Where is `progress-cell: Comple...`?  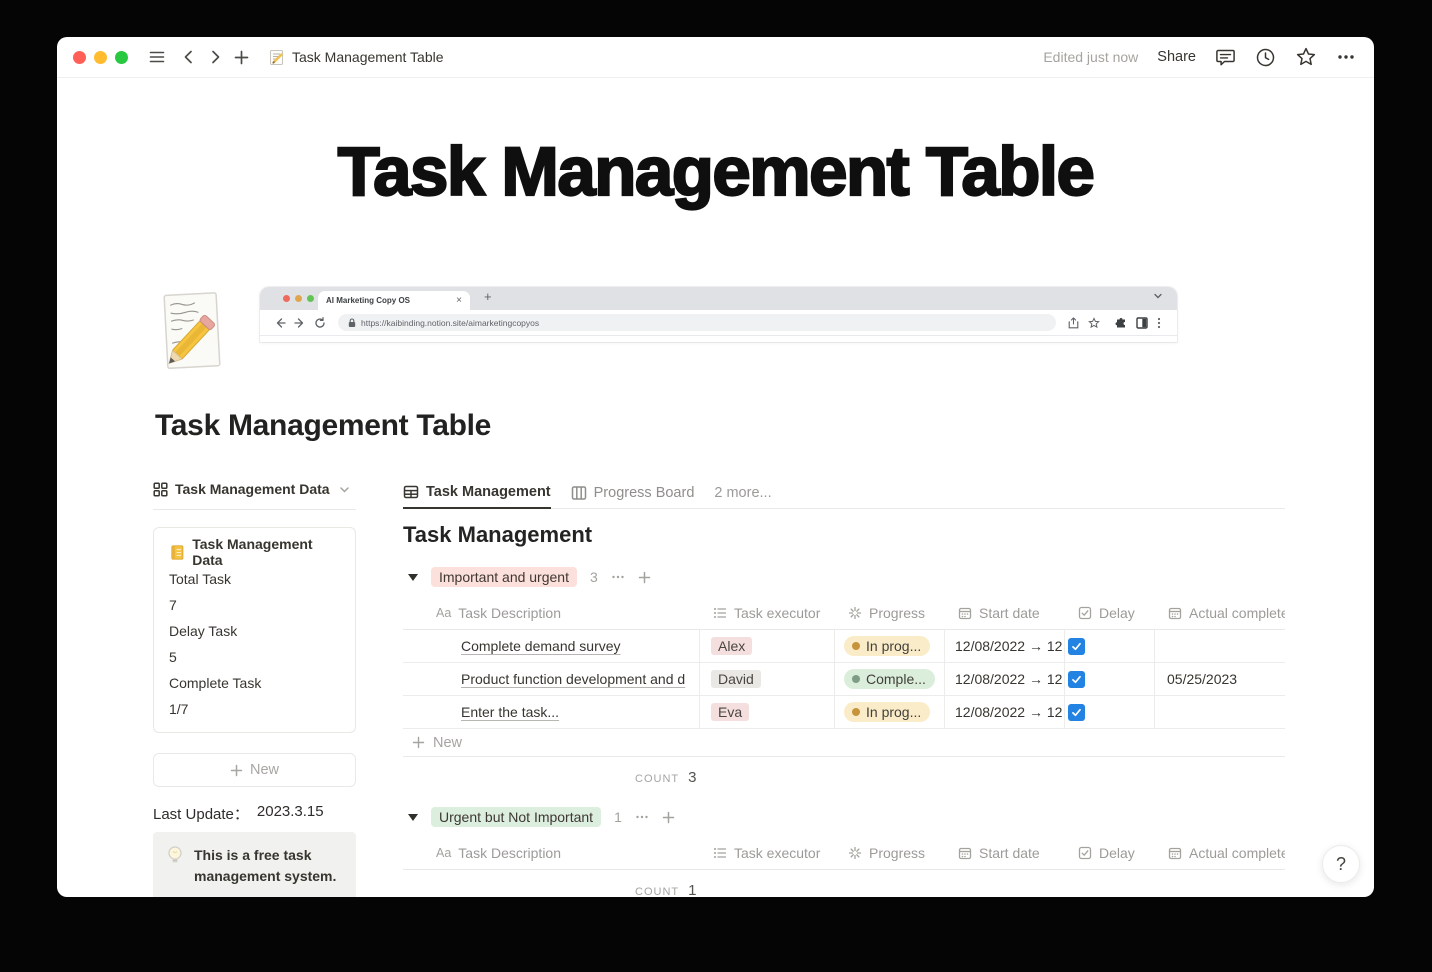 progress-cell: Comple... is located at coordinates (890, 679).